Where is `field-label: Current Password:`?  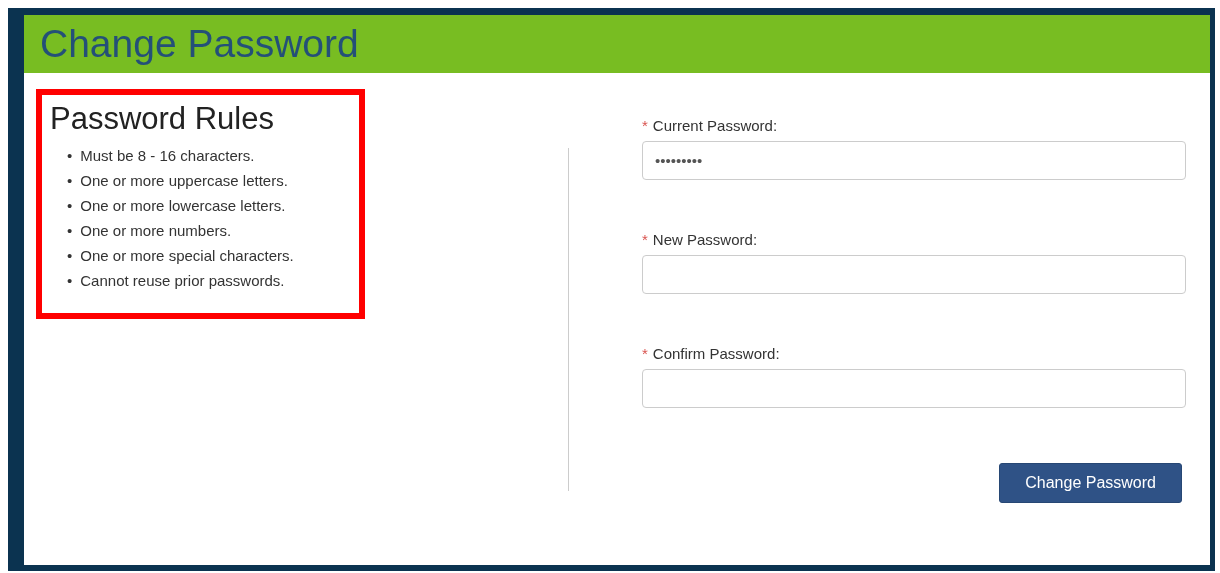
field-label: Current Password: is located at coordinates (715, 125).